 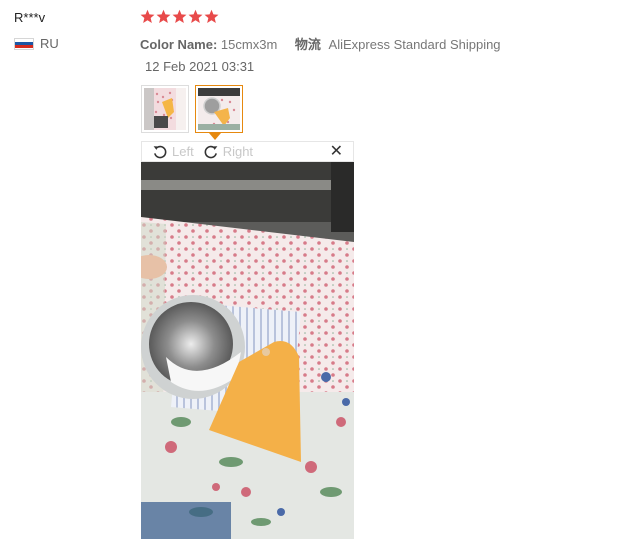 I want to click on close-icon: ✕, so click(x=336, y=151).